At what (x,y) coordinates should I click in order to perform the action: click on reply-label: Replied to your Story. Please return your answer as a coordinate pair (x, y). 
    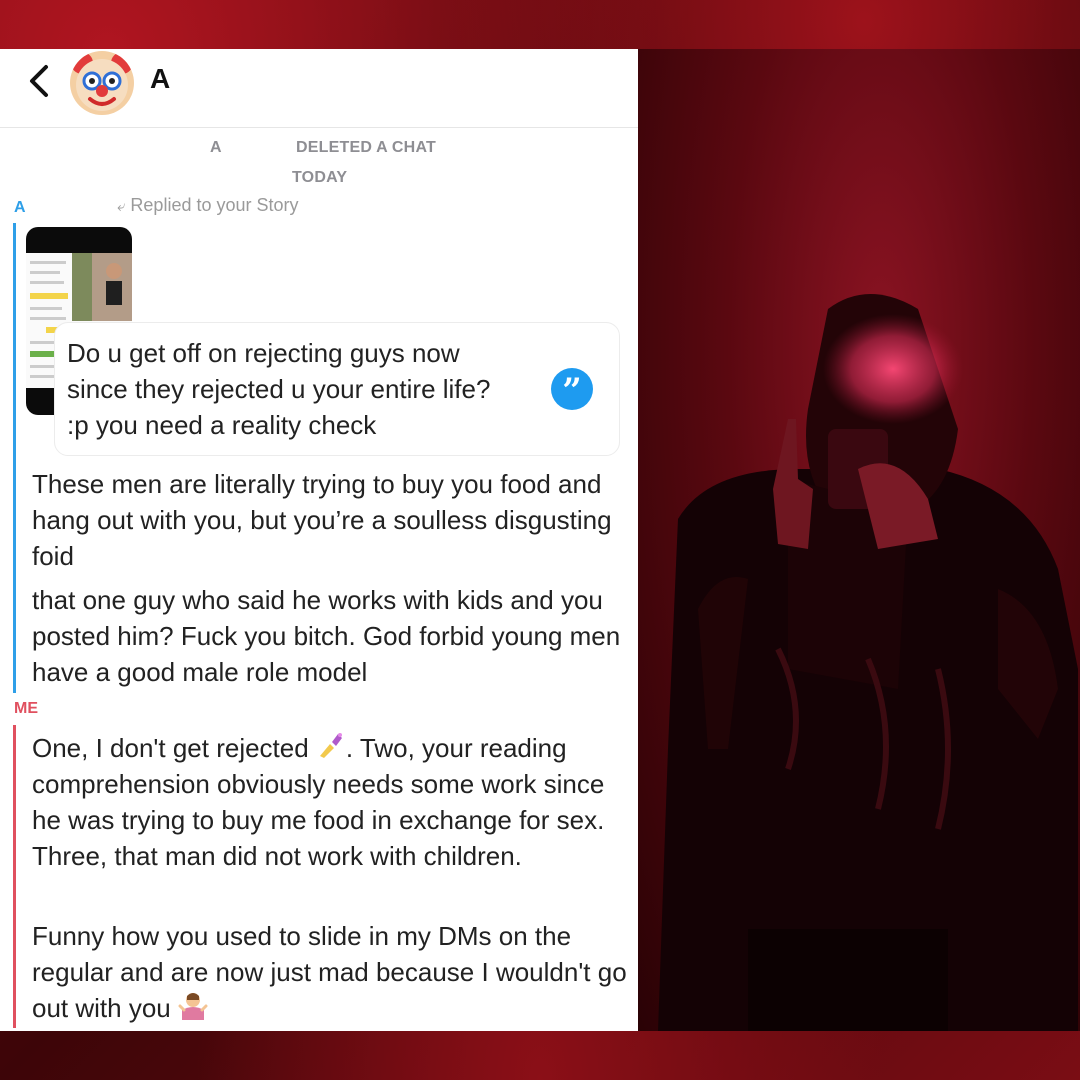
    Looking at the image, I should click on (214, 205).